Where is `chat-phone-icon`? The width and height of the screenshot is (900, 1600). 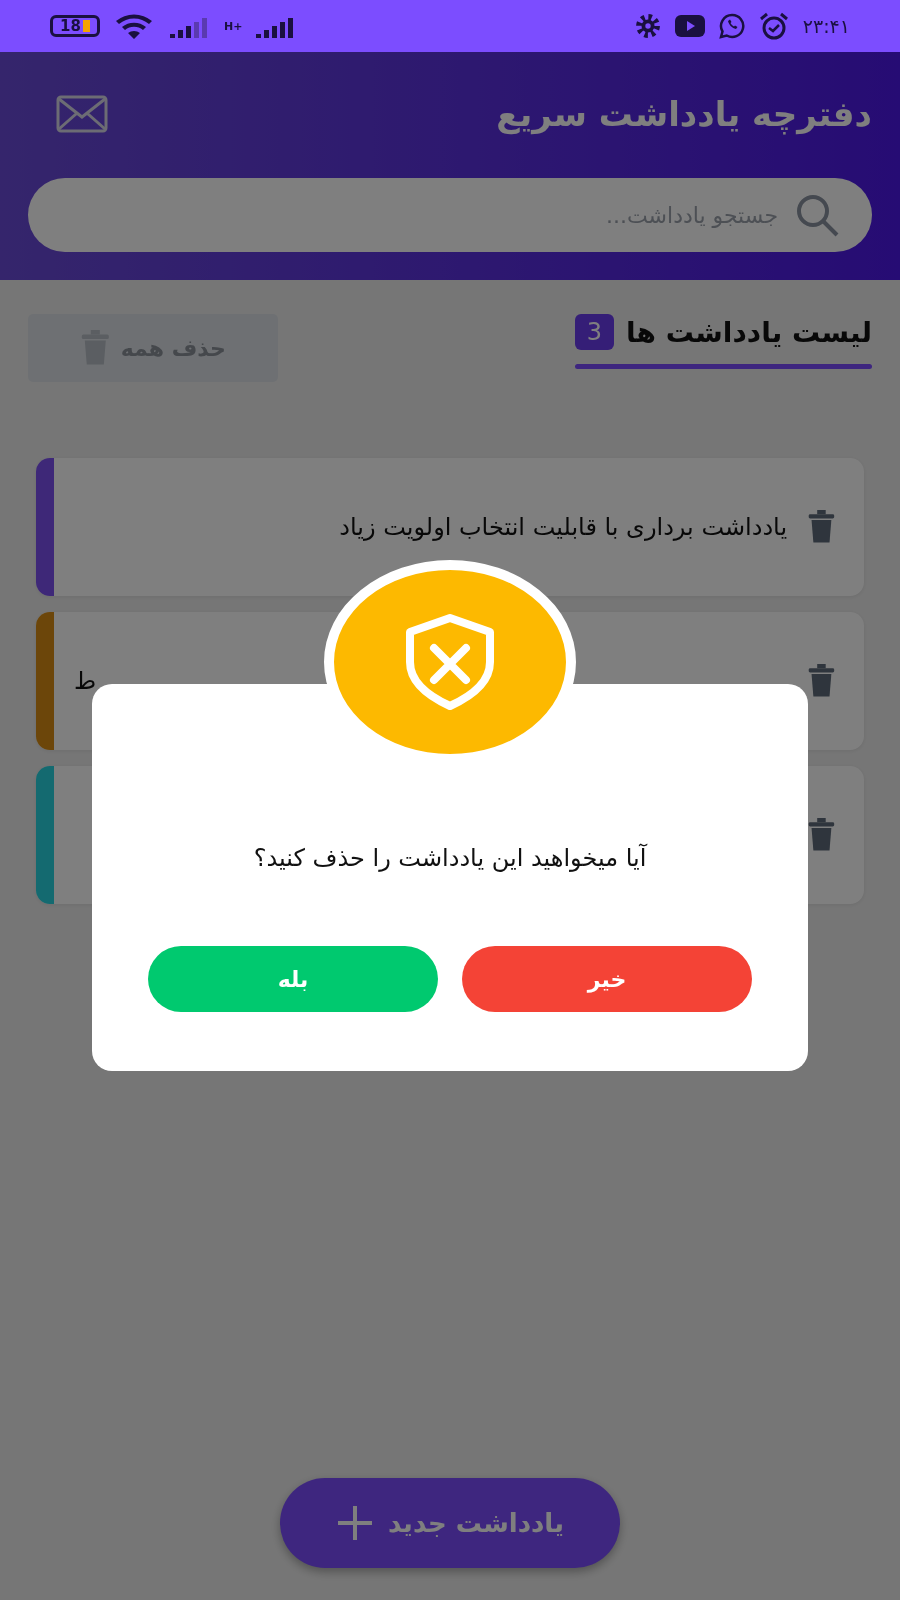 chat-phone-icon is located at coordinates (731, 26).